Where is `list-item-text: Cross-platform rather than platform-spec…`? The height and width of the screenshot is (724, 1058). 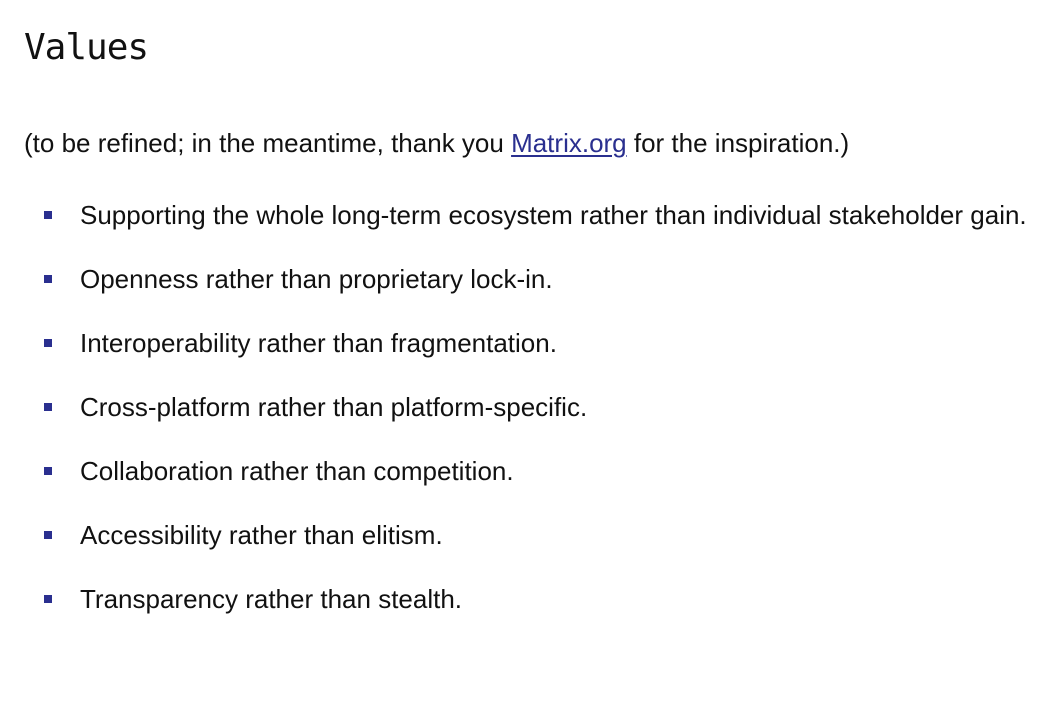
list-item-text: Cross-platform rather than platform-spec… is located at coordinates (334, 407).